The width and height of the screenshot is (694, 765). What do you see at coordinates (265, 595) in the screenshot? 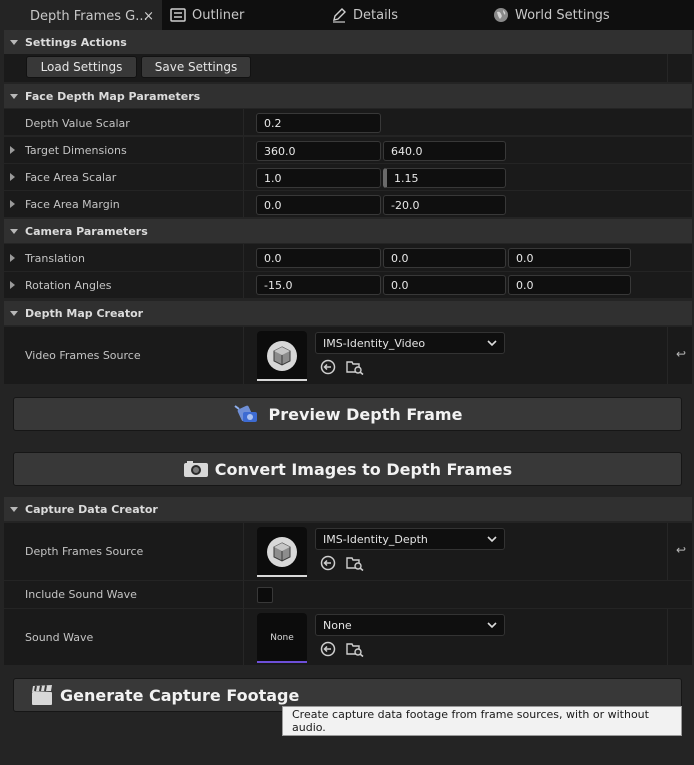
I see `include-sound-wave-checkbox` at bounding box center [265, 595].